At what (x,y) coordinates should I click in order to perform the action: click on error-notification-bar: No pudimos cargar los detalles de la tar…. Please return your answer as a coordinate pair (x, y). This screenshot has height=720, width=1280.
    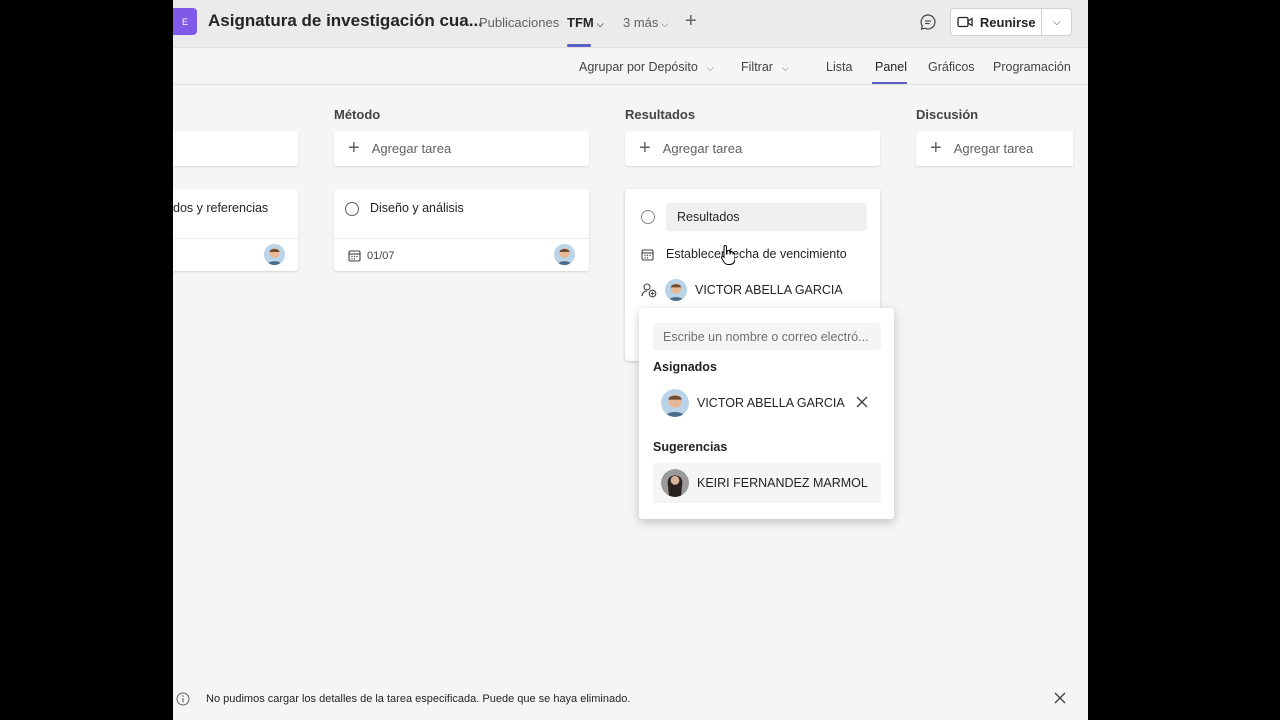
    Looking at the image, I should click on (630, 702).